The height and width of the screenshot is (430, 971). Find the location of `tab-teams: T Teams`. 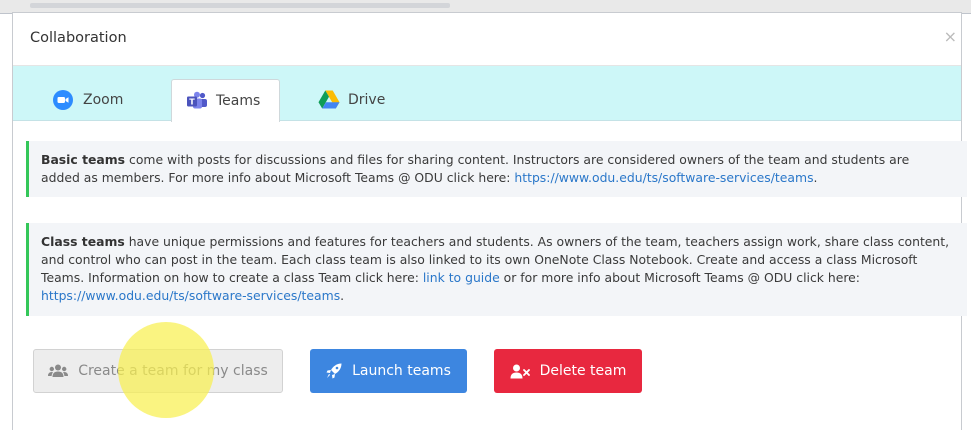

tab-teams: T Teams is located at coordinates (225, 100).